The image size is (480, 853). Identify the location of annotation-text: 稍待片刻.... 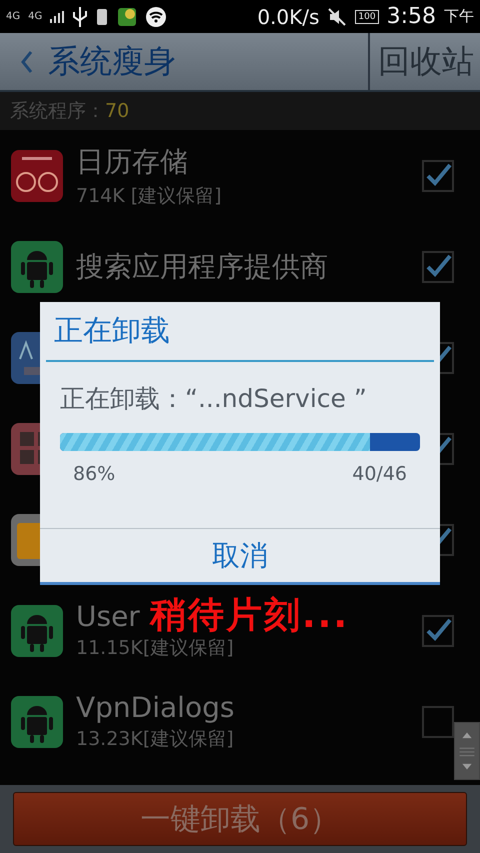
(250, 616).